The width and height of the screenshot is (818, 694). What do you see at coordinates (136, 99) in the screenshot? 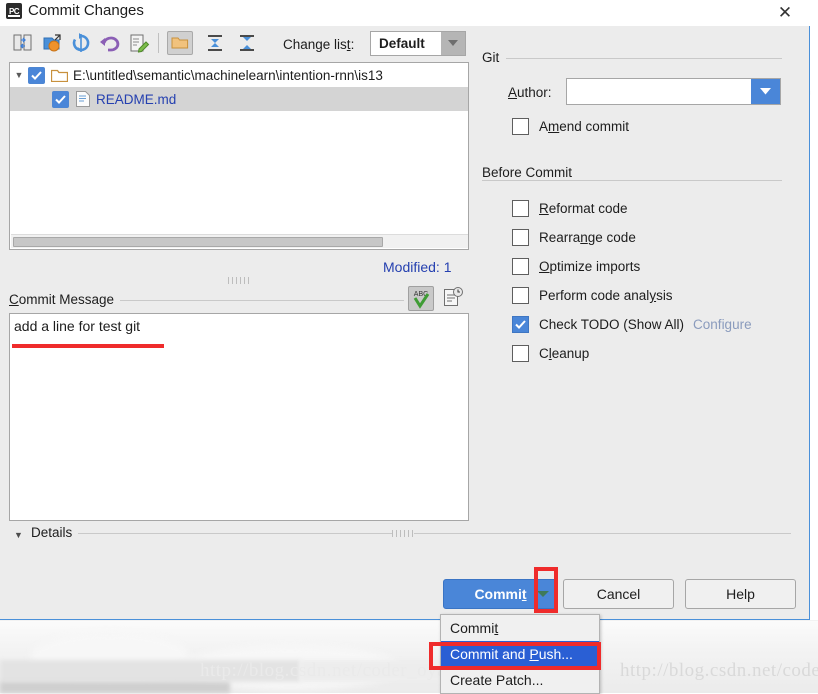
I see `file-name-label: README.md` at bounding box center [136, 99].